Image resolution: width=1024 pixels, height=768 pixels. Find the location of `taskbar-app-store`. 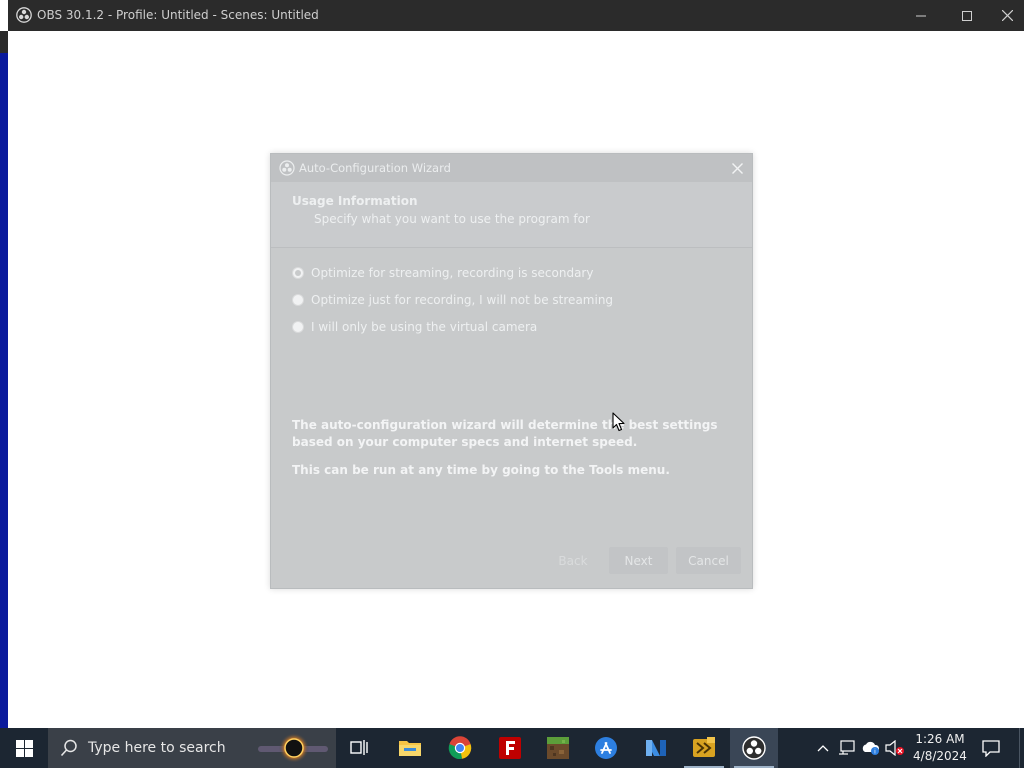

taskbar-app-store is located at coordinates (606, 748).